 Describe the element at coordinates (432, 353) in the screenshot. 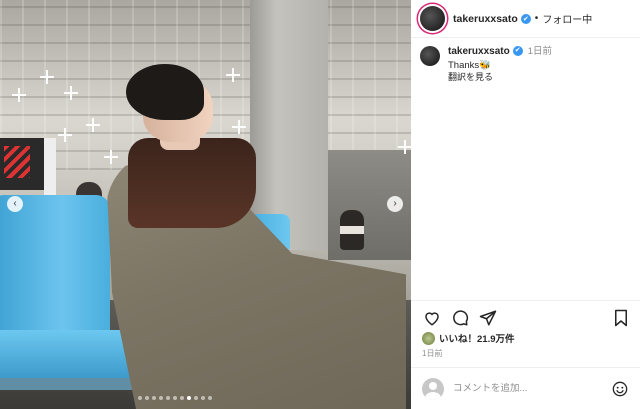

I see `post-timestamp: 1日前` at that location.